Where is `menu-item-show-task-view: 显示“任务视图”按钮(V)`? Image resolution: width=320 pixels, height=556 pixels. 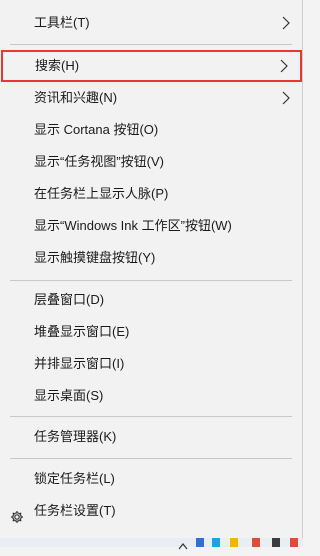
menu-item-show-task-view: 显示“任务视图”按钮(V) is located at coordinates (151, 162).